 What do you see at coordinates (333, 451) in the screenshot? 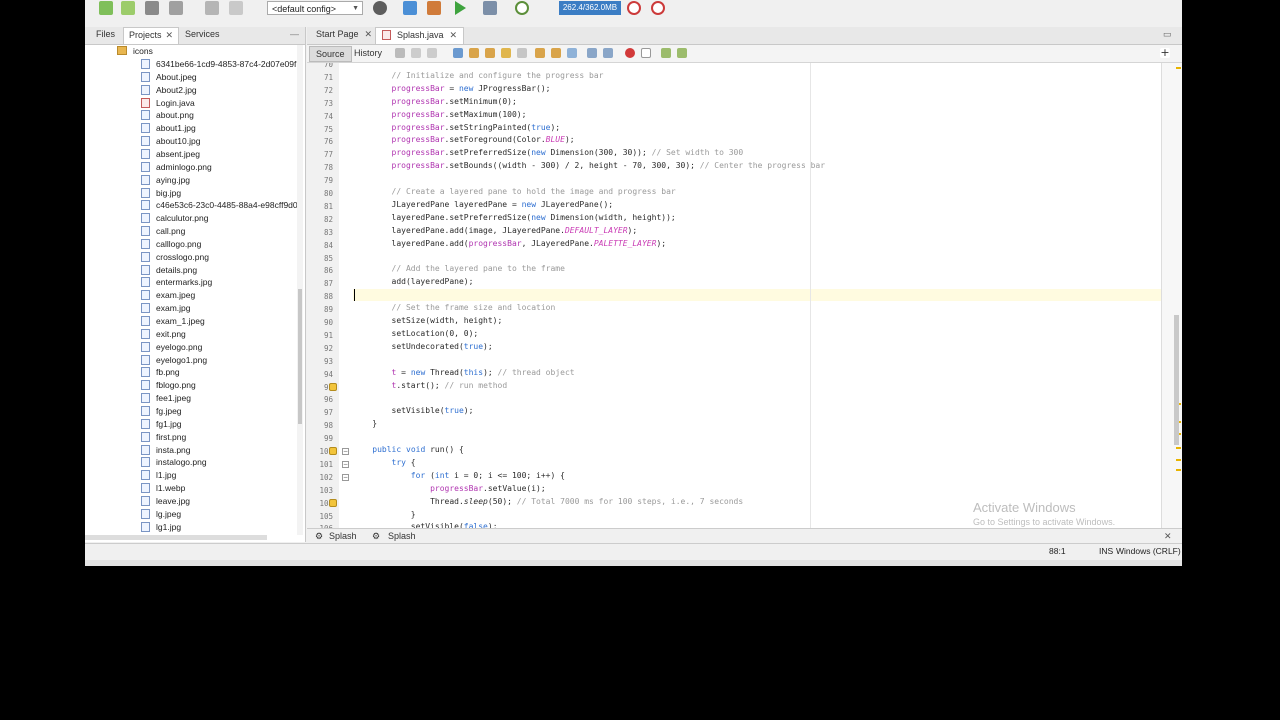
I see `implements-marker-icon` at bounding box center [333, 451].